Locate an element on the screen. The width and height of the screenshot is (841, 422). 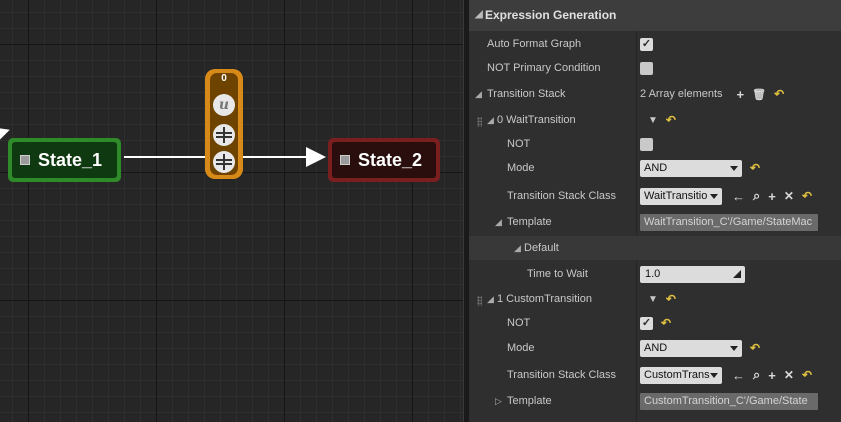
unreal-logo-icon: u is located at coordinates (224, 105).